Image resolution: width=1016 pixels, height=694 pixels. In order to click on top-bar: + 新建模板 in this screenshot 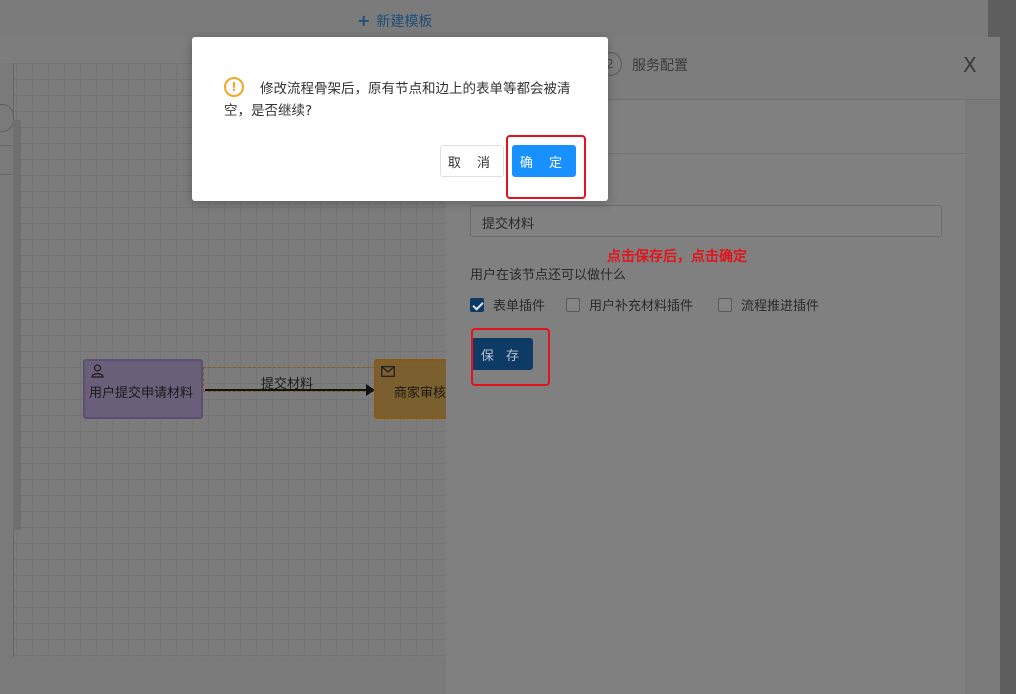, I will do `click(494, 18)`.